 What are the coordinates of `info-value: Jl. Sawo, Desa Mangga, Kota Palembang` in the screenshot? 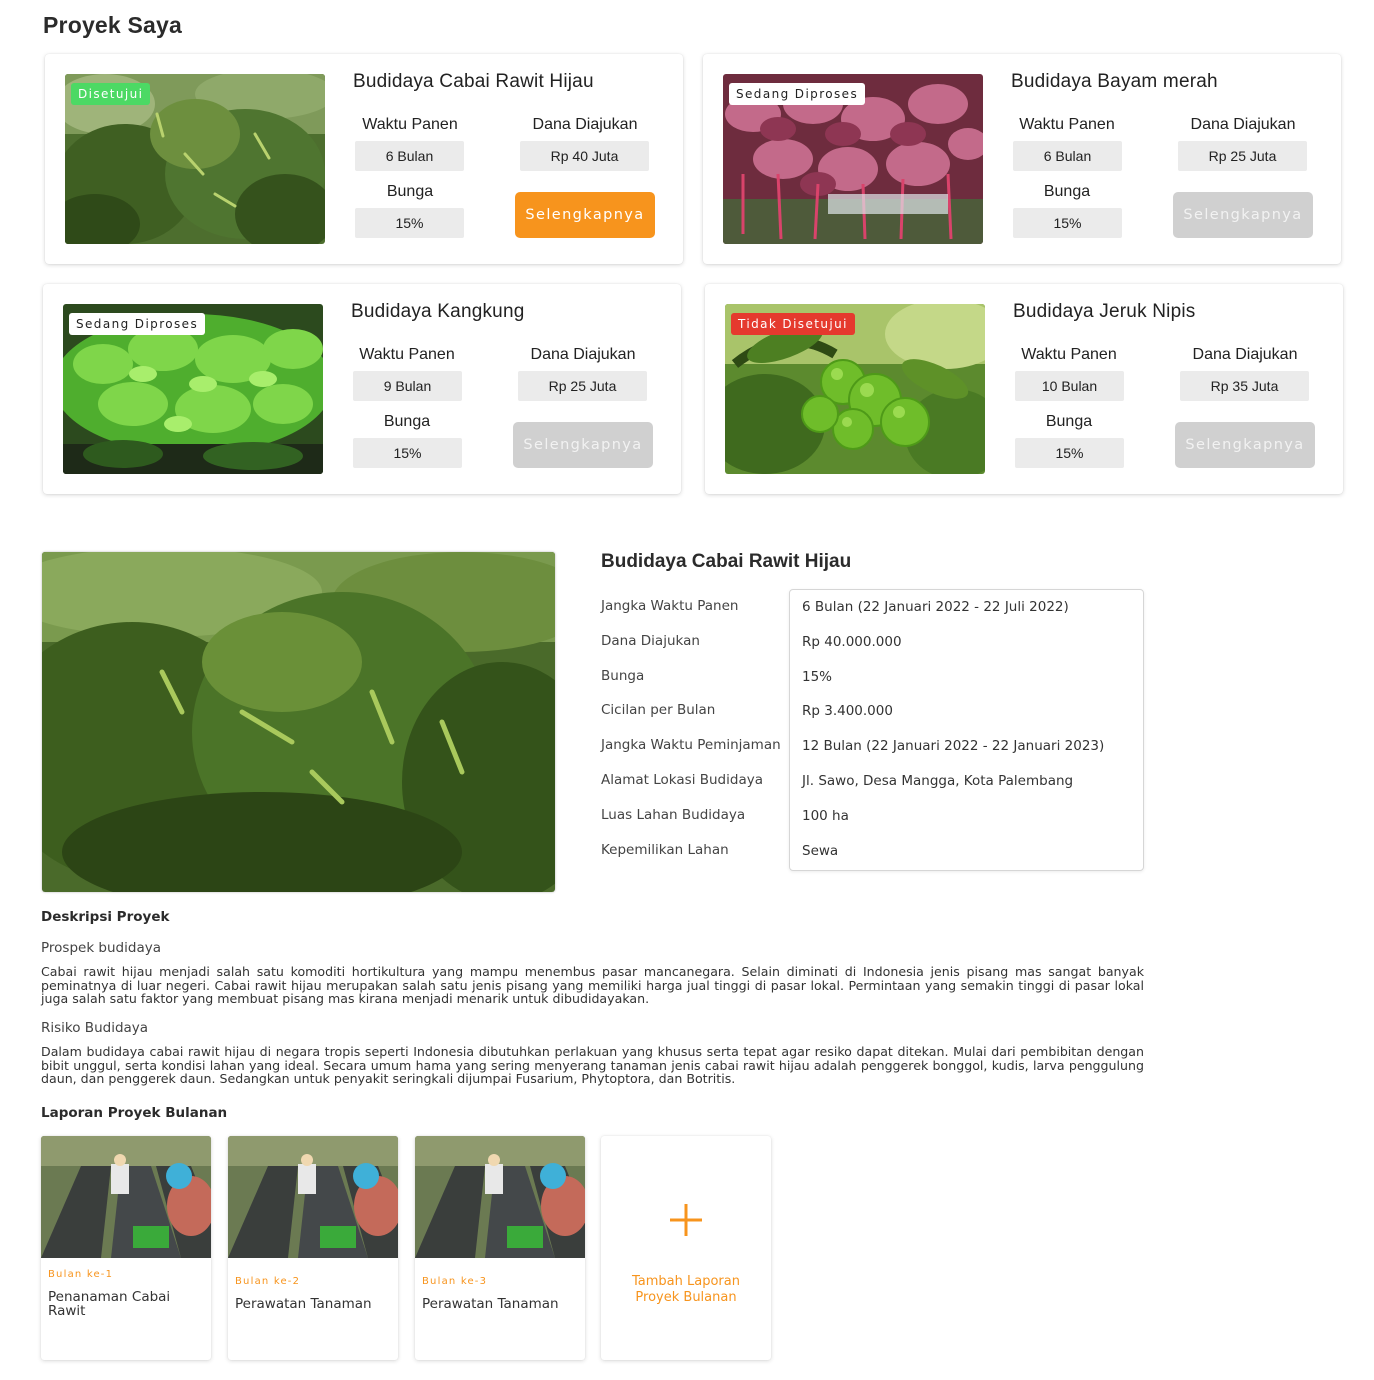 It's located at (938, 780).